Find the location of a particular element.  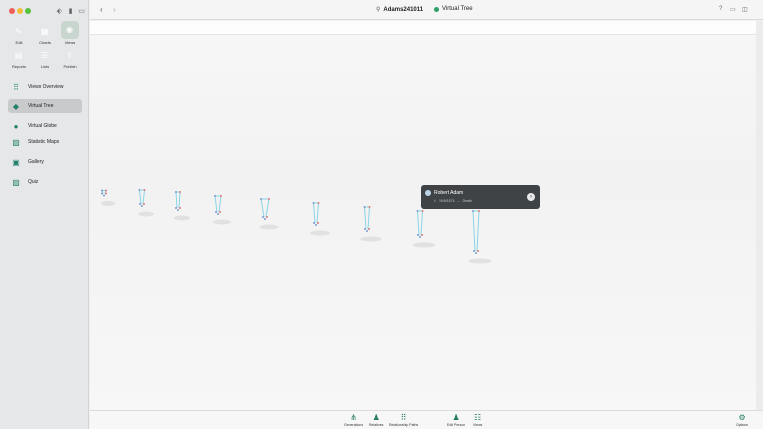

person-name: Robert Adam is located at coordinates (449, 193).